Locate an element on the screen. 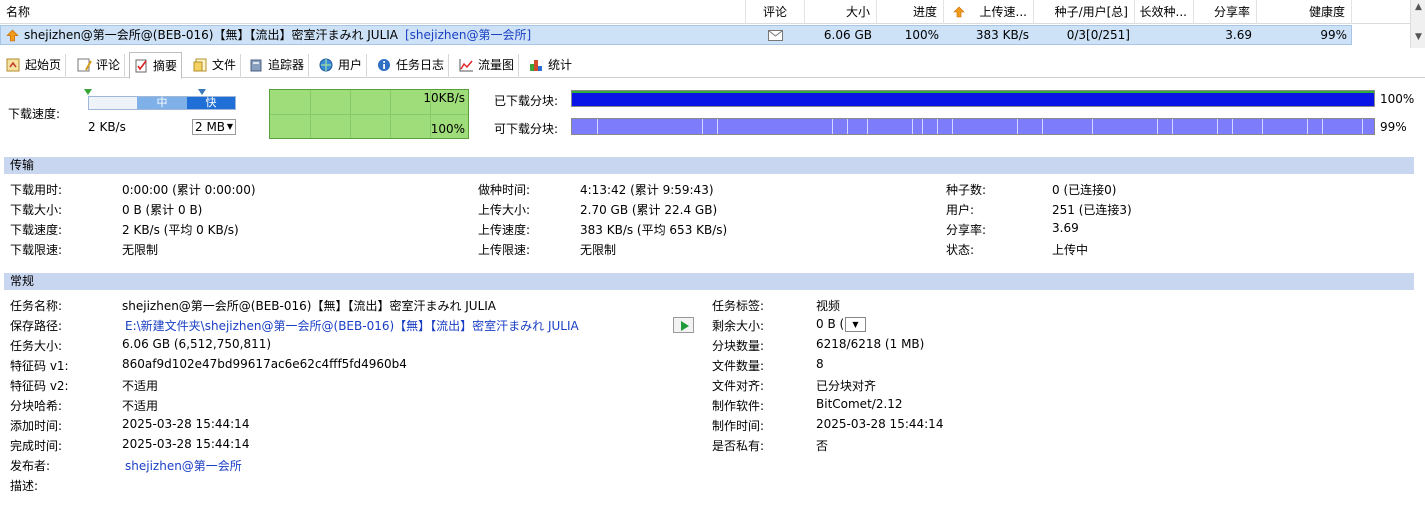  transfer-field-value: 0 (已连接0) is located at coordinates (1084, 190).